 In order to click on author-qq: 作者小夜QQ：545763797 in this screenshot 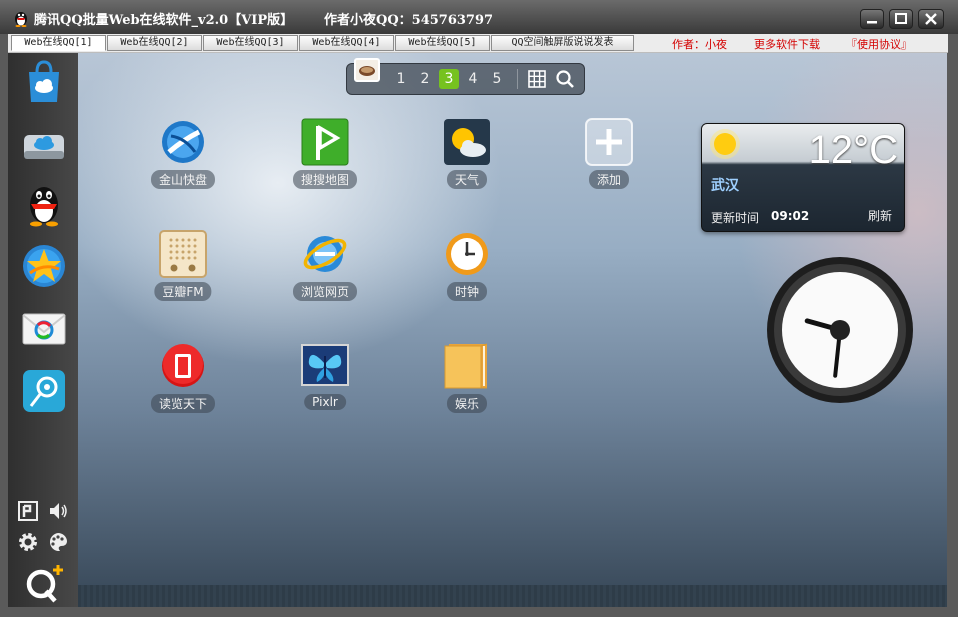, I will do `click(409, 20)`.